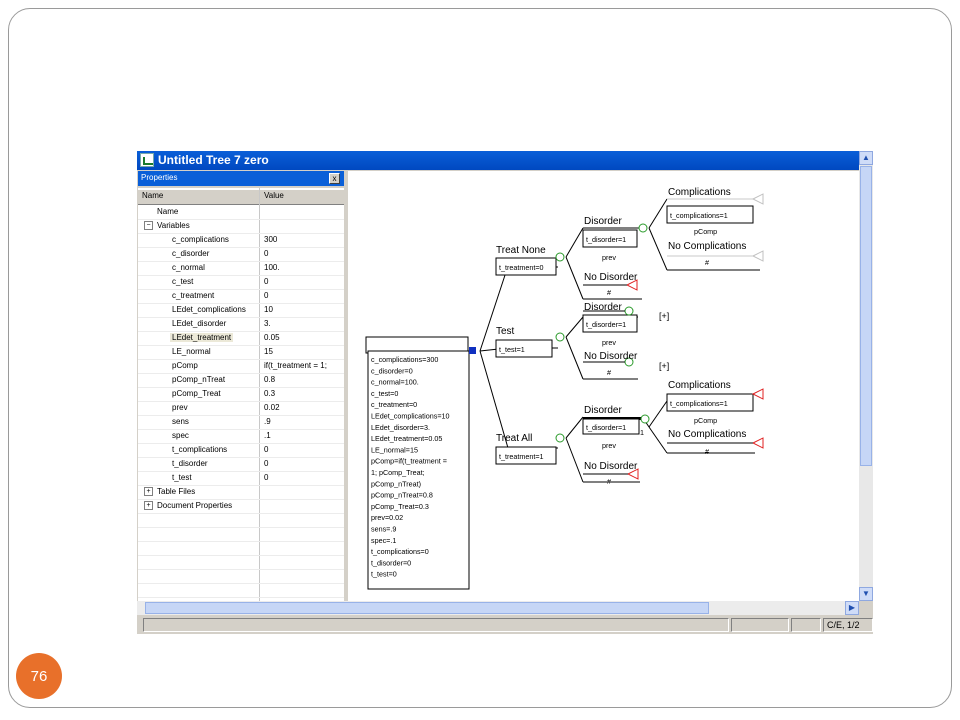 The width and height of the screenshot is (960, 720). Describe the element at coordinates (514, 438) in the screenshot. I see `branch-label-treat-all: Treat All` at that location.